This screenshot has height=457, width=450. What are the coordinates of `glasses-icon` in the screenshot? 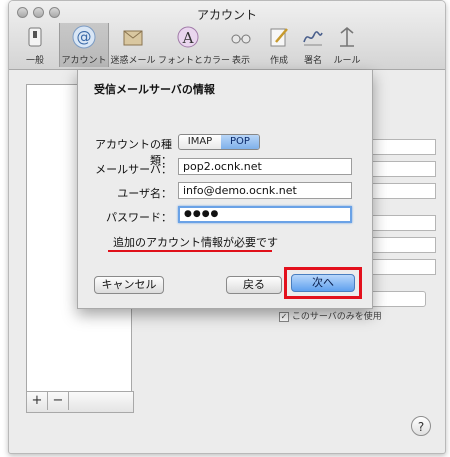 It's located at (241, 39).